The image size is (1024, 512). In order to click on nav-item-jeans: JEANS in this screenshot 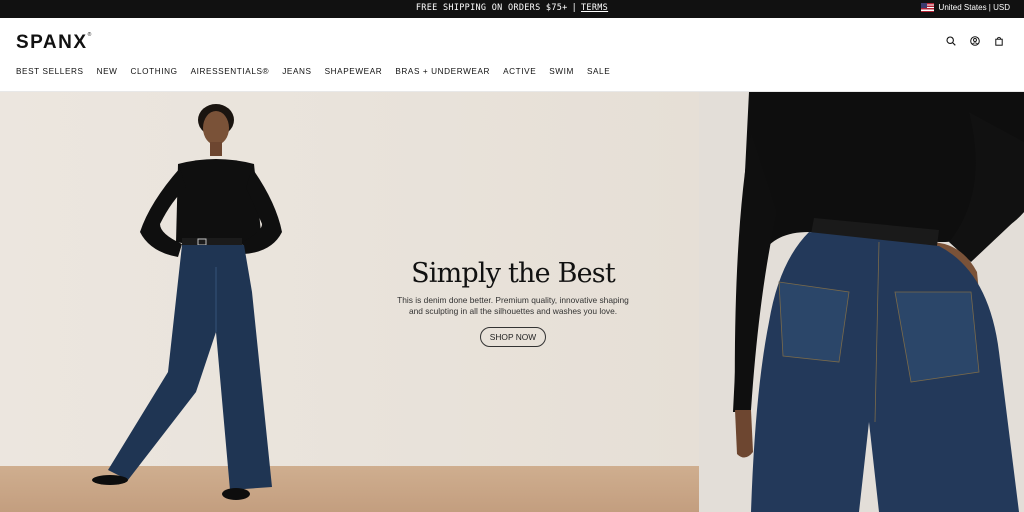, I will do `click(296, 71)`.